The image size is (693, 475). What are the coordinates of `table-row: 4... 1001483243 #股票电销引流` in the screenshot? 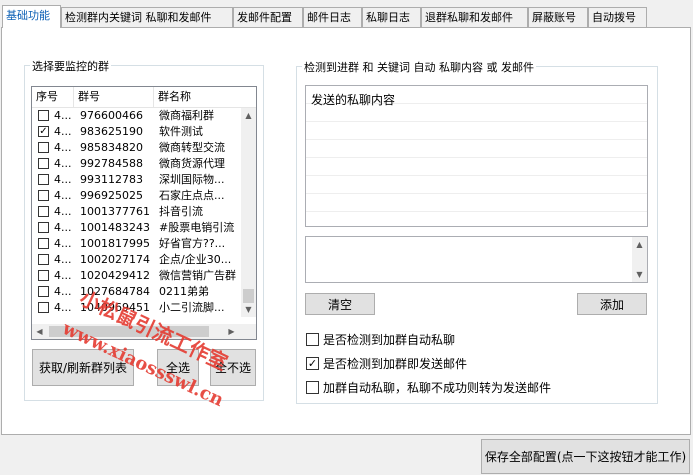 It's located at (136, 228).